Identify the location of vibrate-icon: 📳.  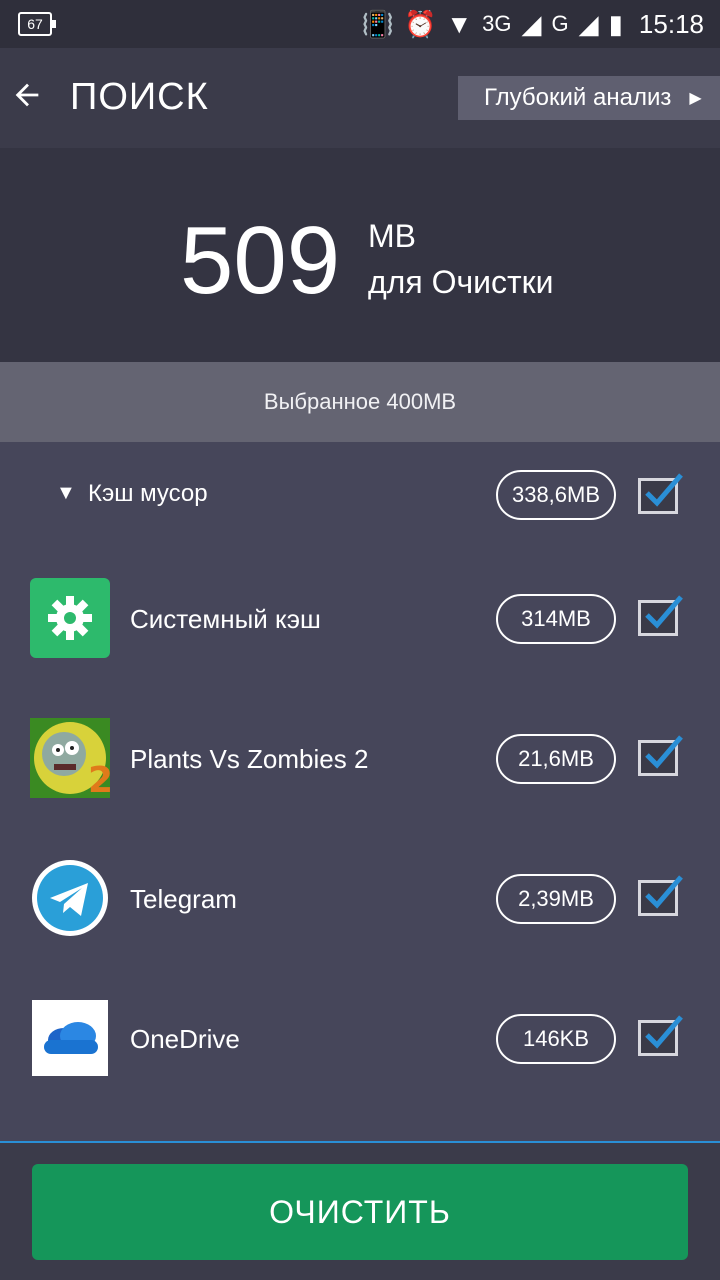
(378, 23).